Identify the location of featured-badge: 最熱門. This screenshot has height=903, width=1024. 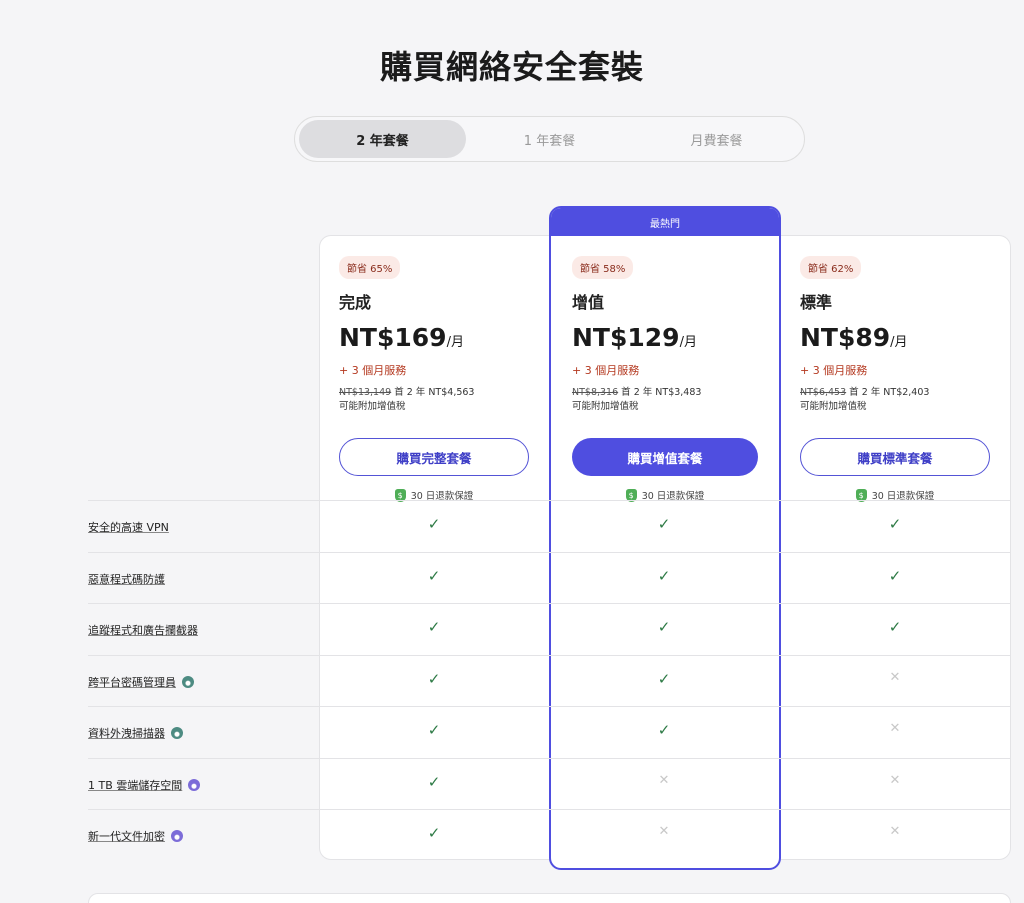
(665, 222).